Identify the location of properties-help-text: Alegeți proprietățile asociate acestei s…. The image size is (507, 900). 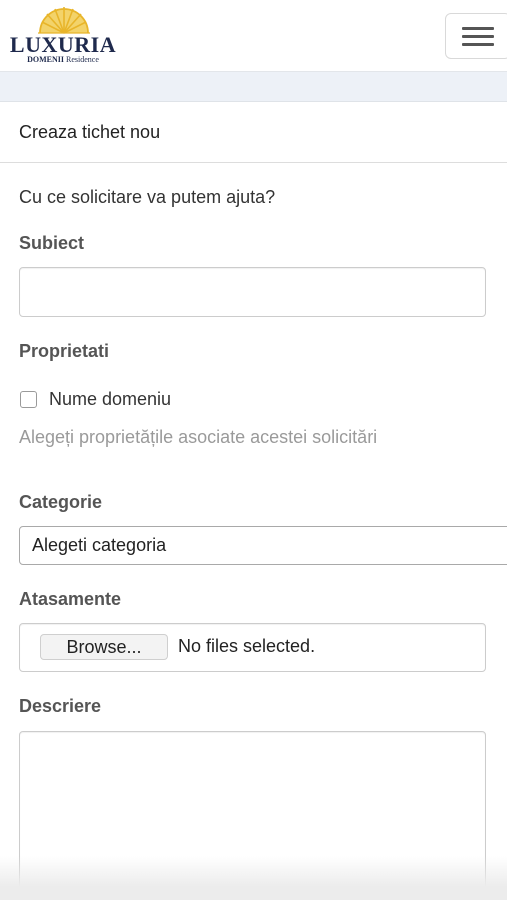
(198, 437).